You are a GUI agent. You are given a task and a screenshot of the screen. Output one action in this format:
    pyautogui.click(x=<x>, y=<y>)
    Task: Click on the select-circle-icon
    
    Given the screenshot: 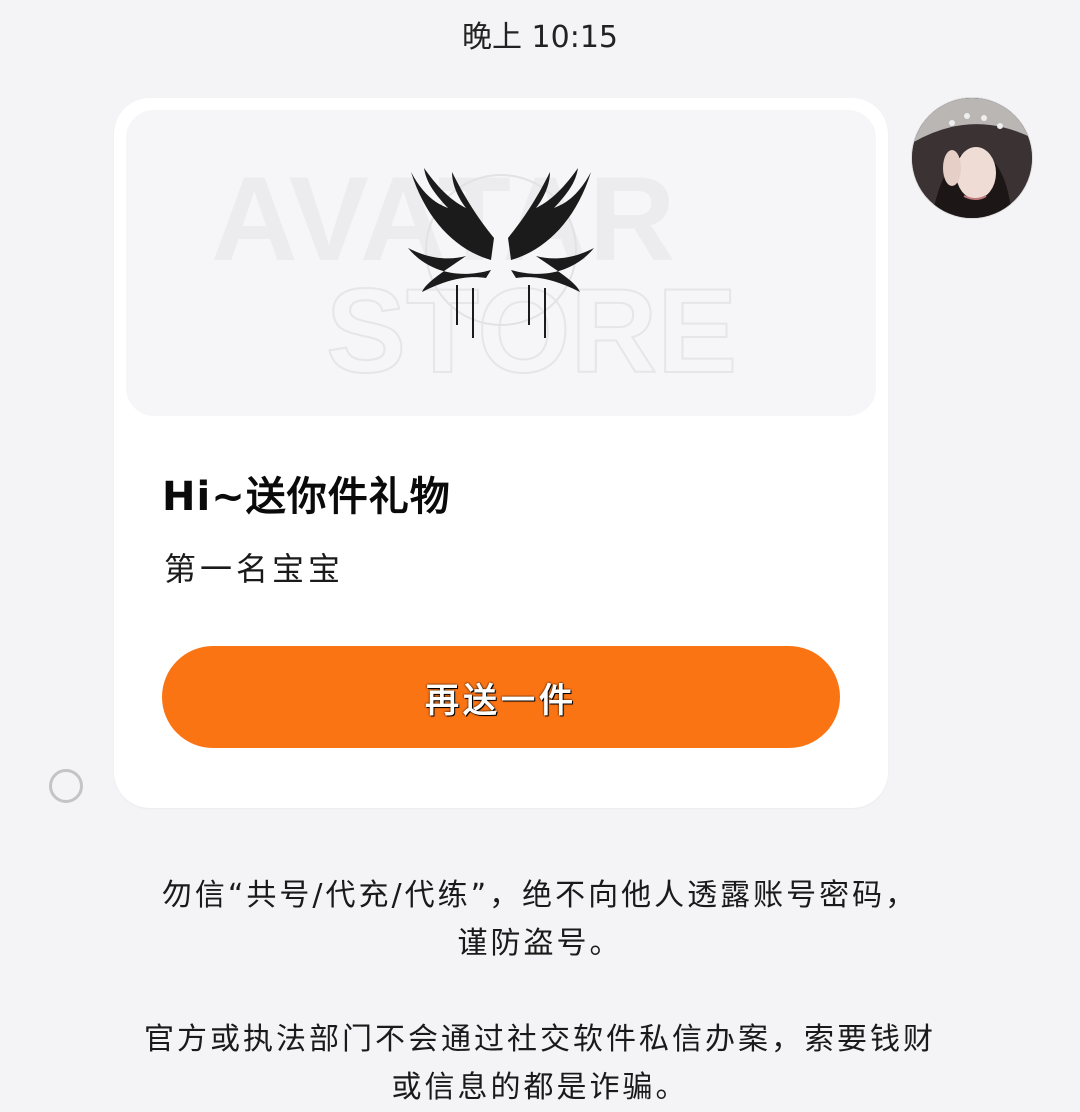 What is the action you would take?
    pyautogui.click(x=66, y=786)
    